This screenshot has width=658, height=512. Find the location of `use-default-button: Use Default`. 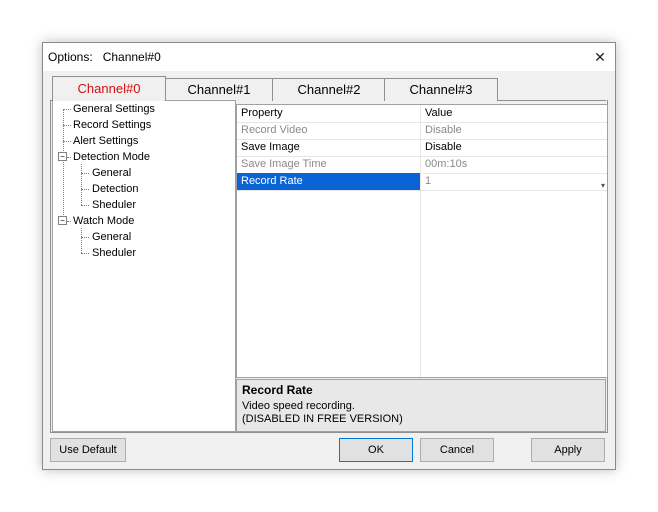

use-default-button: Use Default is located at coordinates (88, 450).